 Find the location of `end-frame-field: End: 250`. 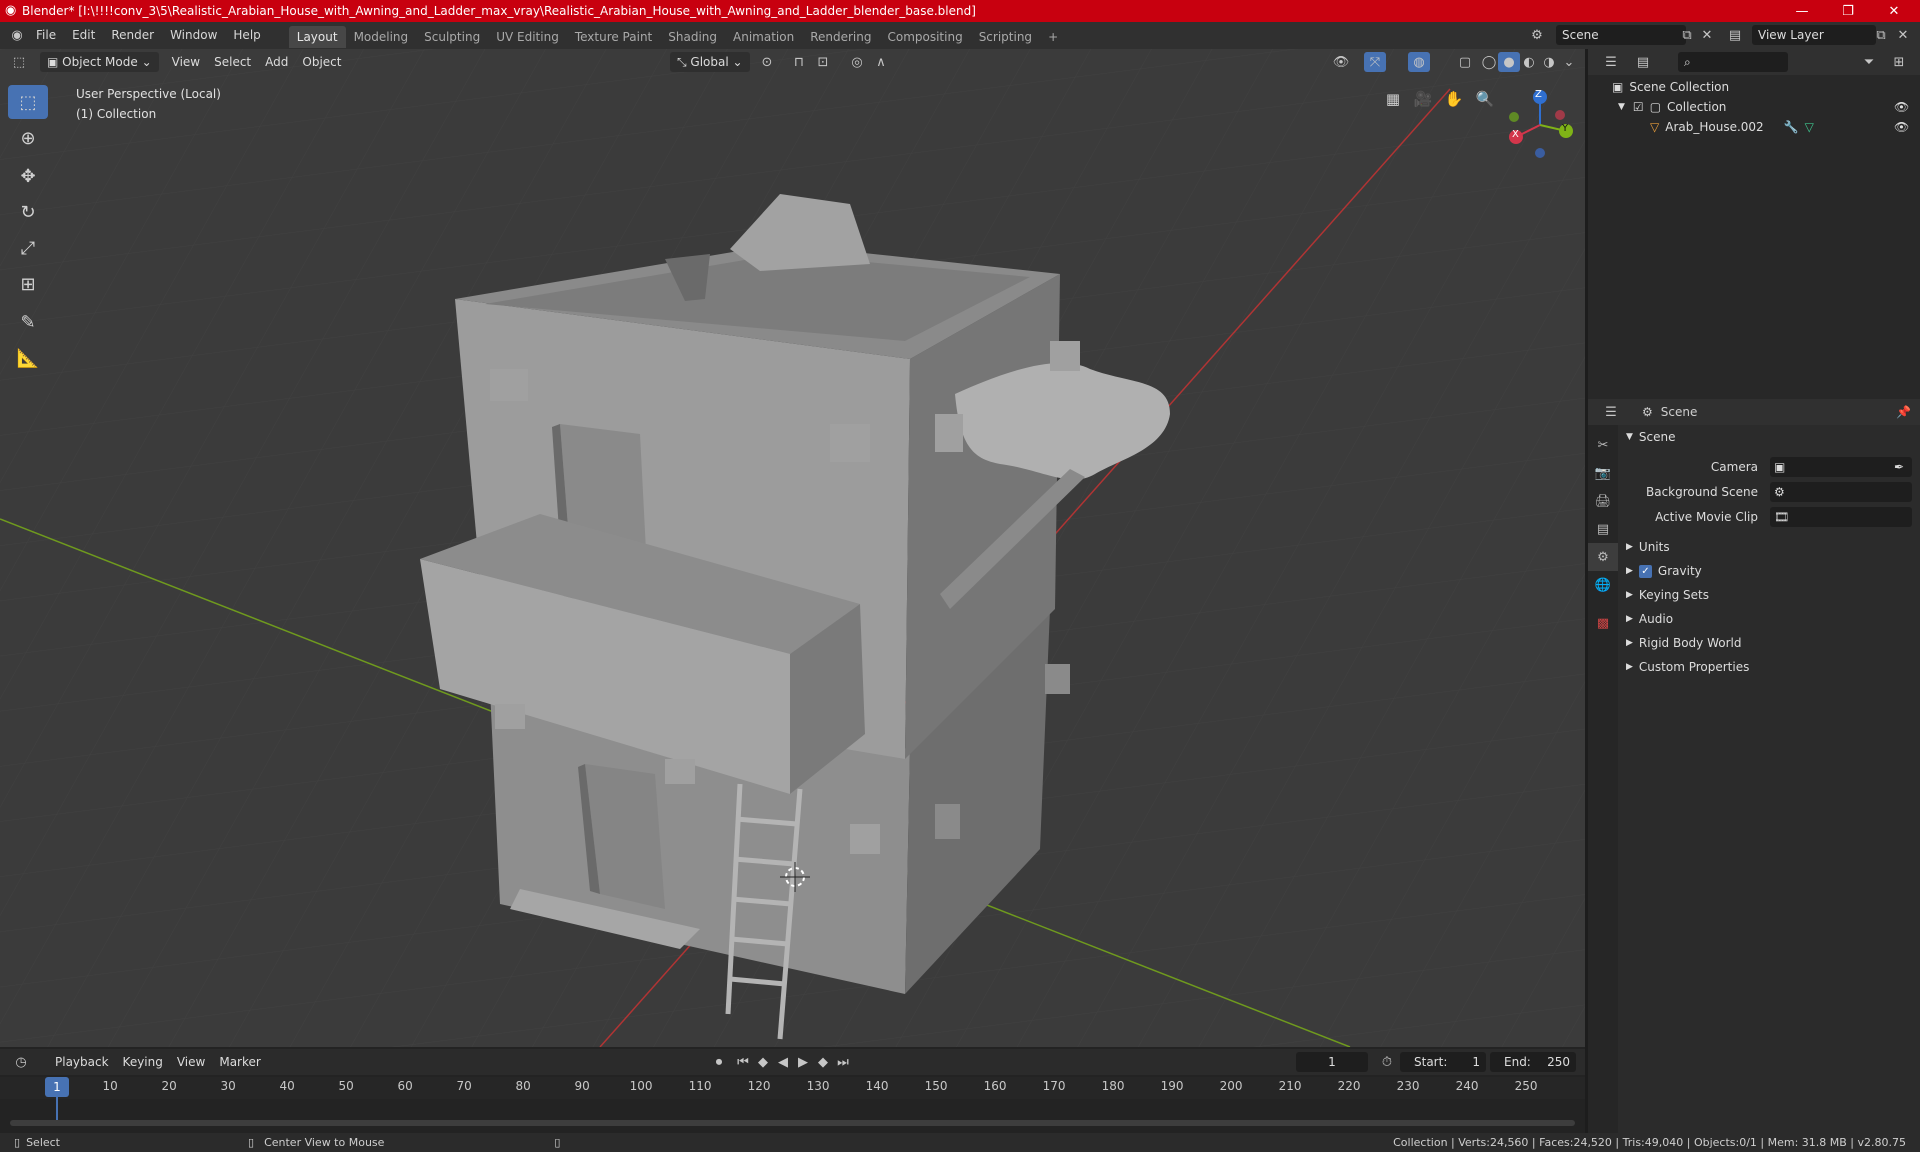

end-frame-field: End: 250 is located at coordinates (1533, 1062).